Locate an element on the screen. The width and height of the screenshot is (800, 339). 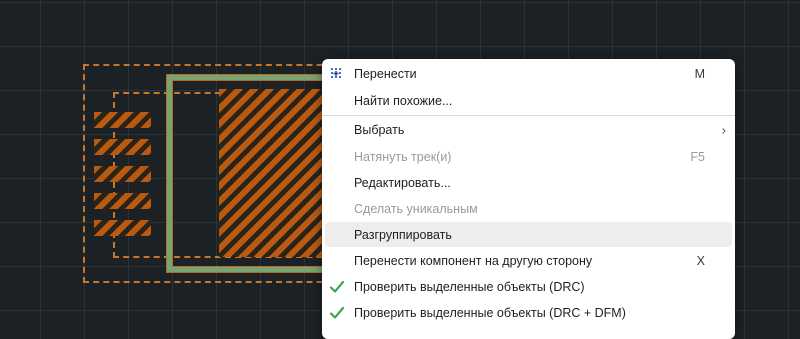
menu-item-label: Натянуть трек(и) is located at coordinates (403, 156).